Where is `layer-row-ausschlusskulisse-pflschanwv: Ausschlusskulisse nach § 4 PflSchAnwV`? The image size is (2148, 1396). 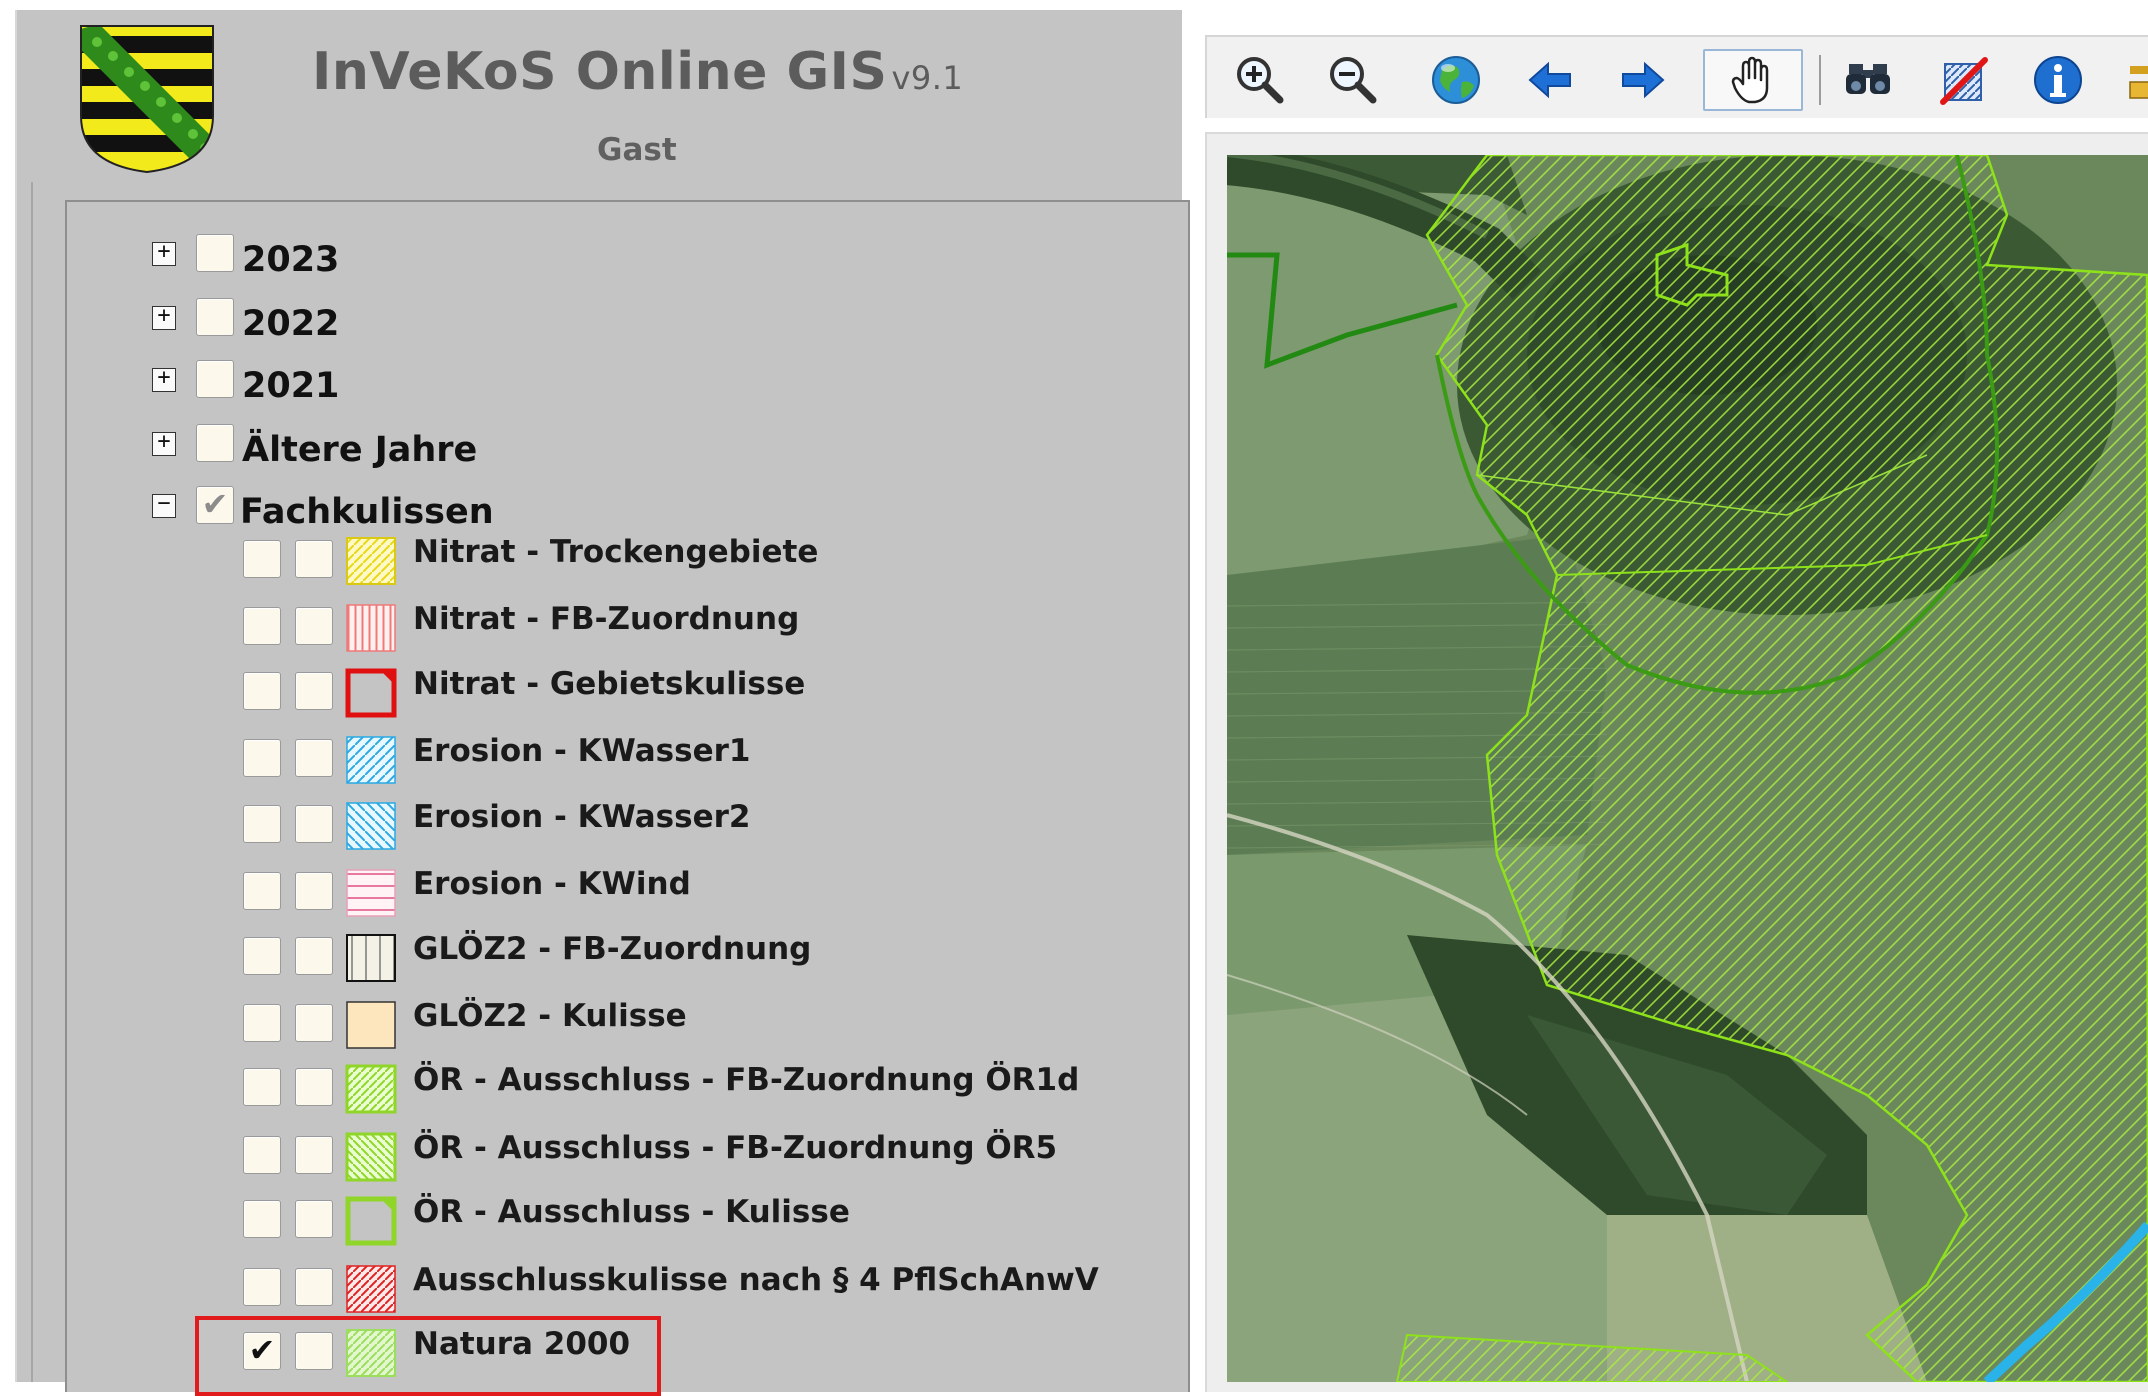 layer-row-ausschlusskulisse-pflschanwv: Ausschlusskulisse nach § 4 PflSchAnwV is located at coordinates (693, 1289).